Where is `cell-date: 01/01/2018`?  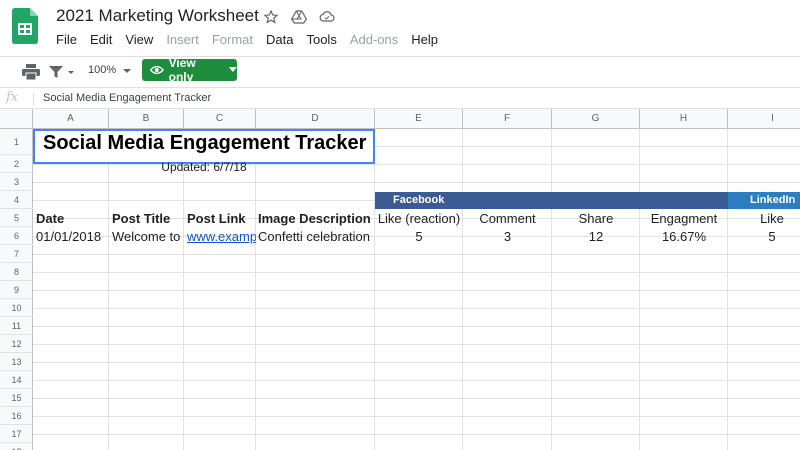 cell-date: 01/01/2018 is located at coordinates (72, 237).